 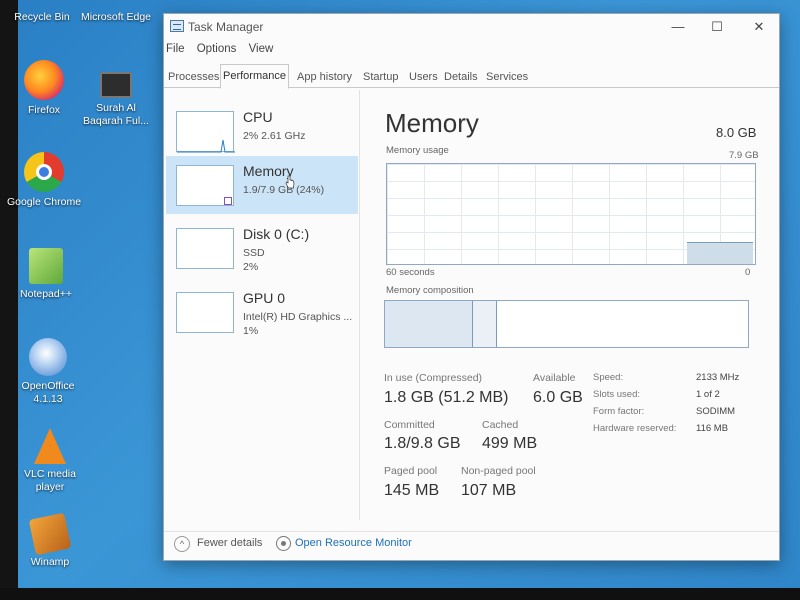 I want to click on footer-bar: ^ Fewer details Open Resource Monitor, so click(x=471, y=546).